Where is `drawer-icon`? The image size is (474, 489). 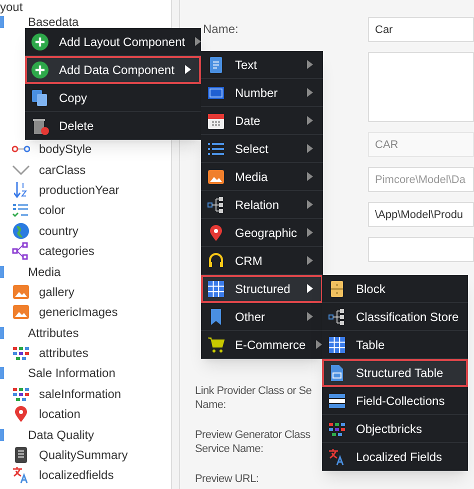
drawer-icon is located at coordinates (337, 289).